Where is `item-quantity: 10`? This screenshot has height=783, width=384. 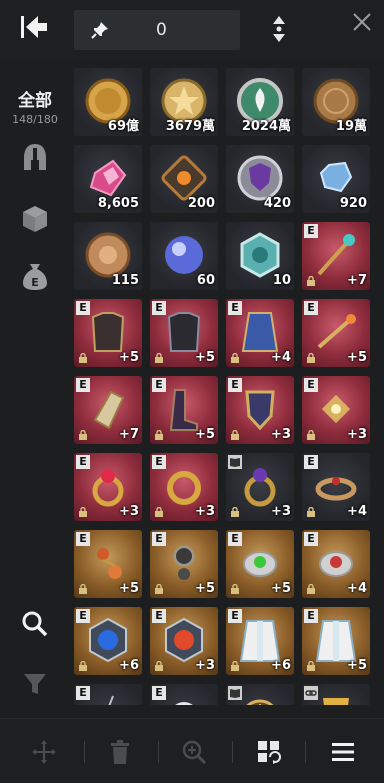
item-quantity: 10 is located at coordinates (281, 280).